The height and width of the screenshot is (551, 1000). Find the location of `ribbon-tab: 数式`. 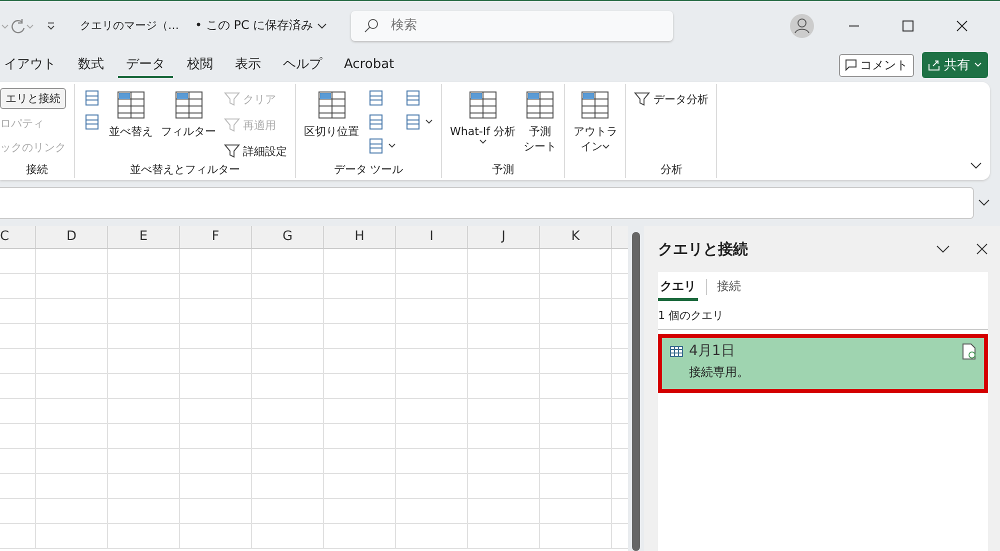

ribbon-tab: 数式 is located at coordinates (91, 65).